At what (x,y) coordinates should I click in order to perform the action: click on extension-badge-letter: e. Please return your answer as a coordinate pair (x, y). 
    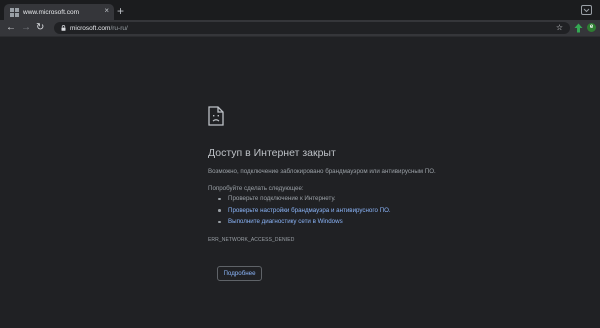
    Looking at the image, I should click on (591, 27).